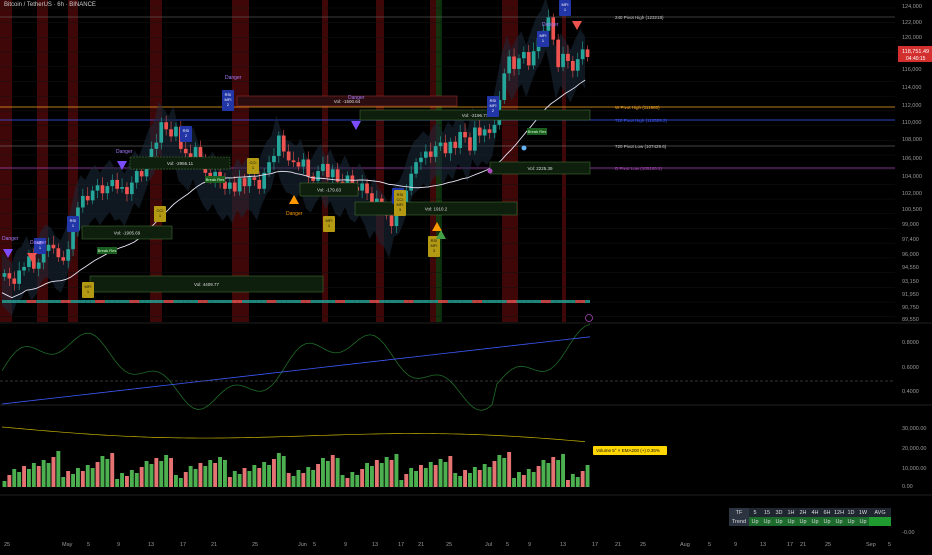 This screenshot has height=555, width=932. What do you see at coordinates (618, 545) in the screenshot?
I see `time-axis-label: 21` at bounding box center [618, 545].